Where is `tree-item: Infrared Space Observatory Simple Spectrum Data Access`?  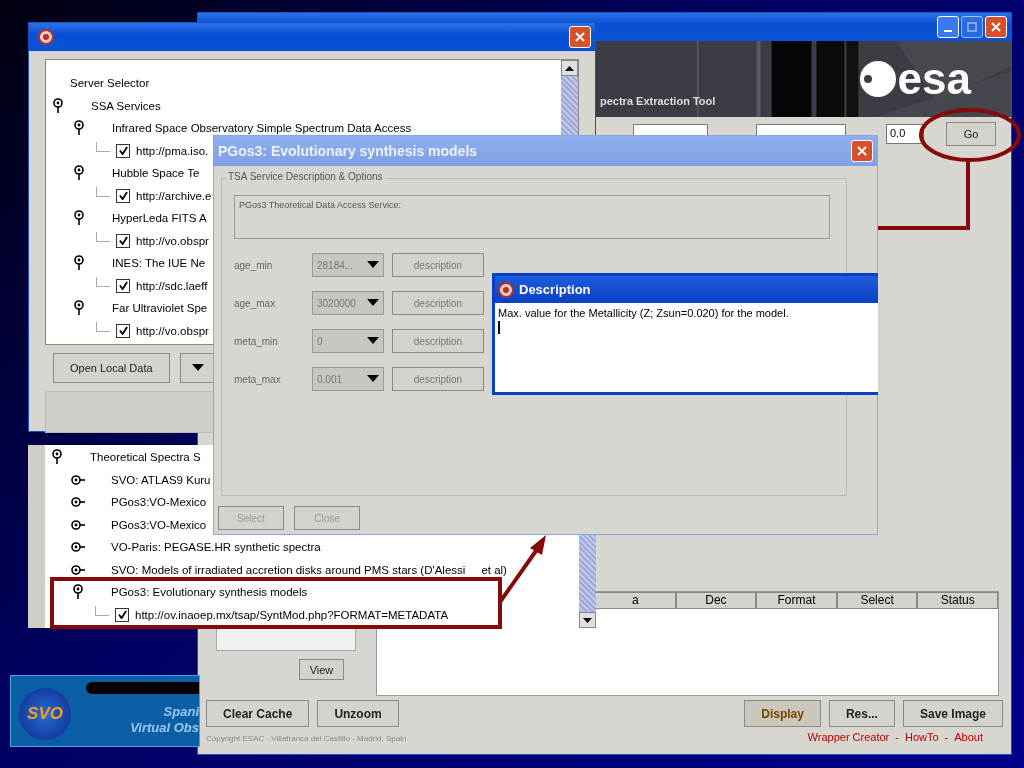
tree-item: Infrared Space Observatory Simple Spectrum Data Access is located at coordinates (262, 128).